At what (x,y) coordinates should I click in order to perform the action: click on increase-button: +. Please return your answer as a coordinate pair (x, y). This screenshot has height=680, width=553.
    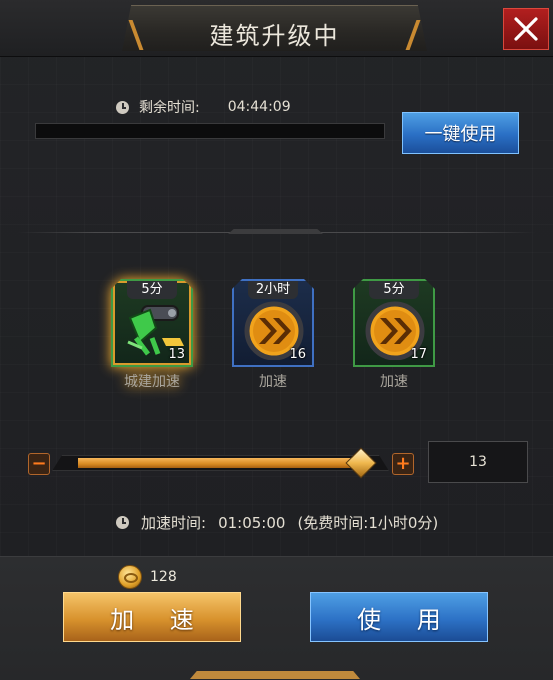
    Looking at the image, I should click on (403, 464).